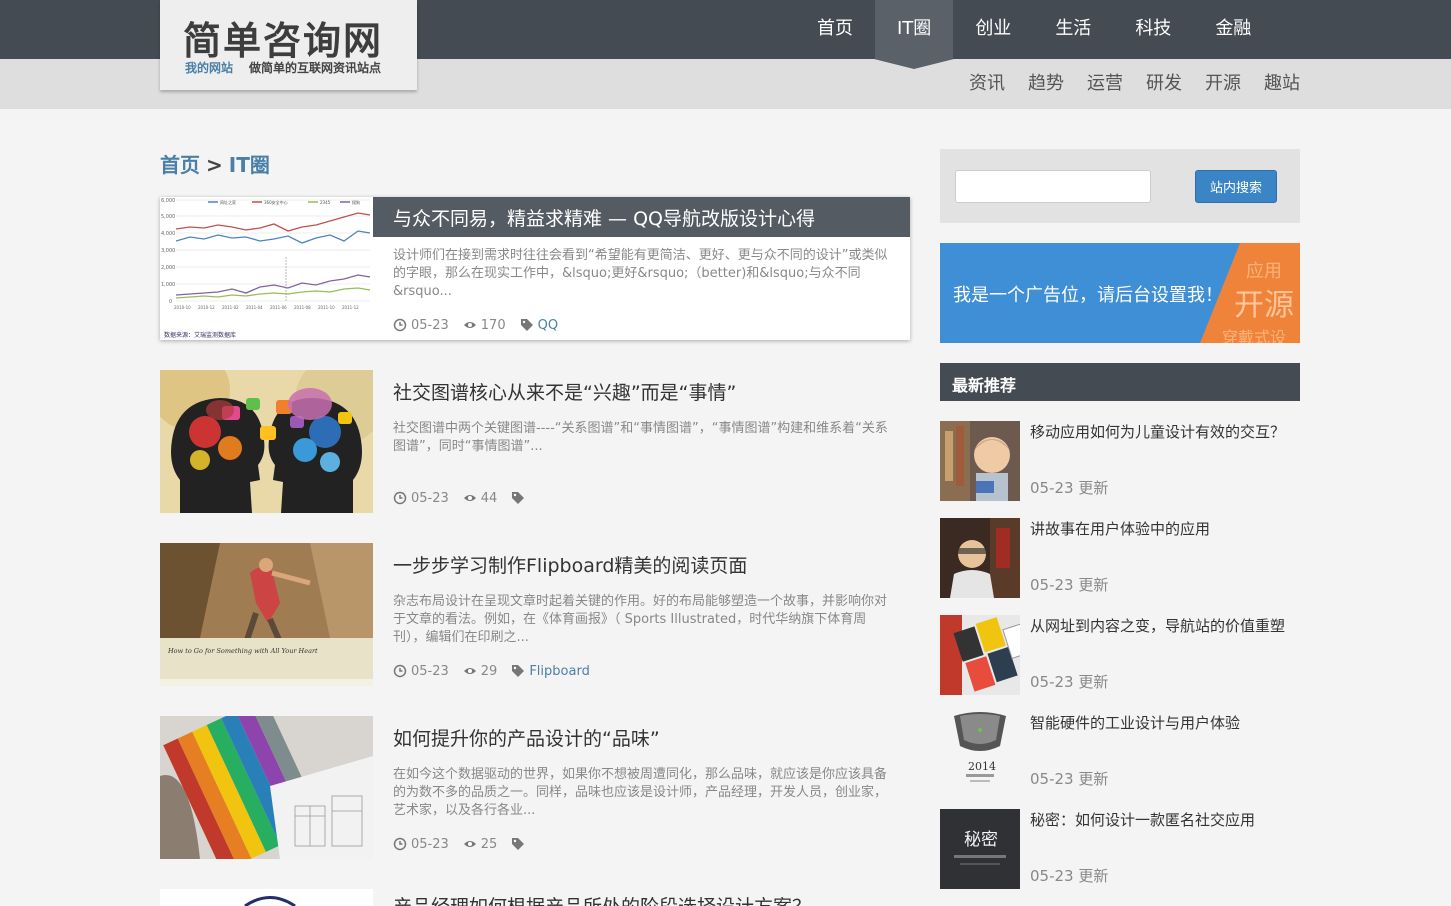  Describe the element at coordinates (276, 202) in the screenshot. I see `legend-entry: 360安全中心` at that location.